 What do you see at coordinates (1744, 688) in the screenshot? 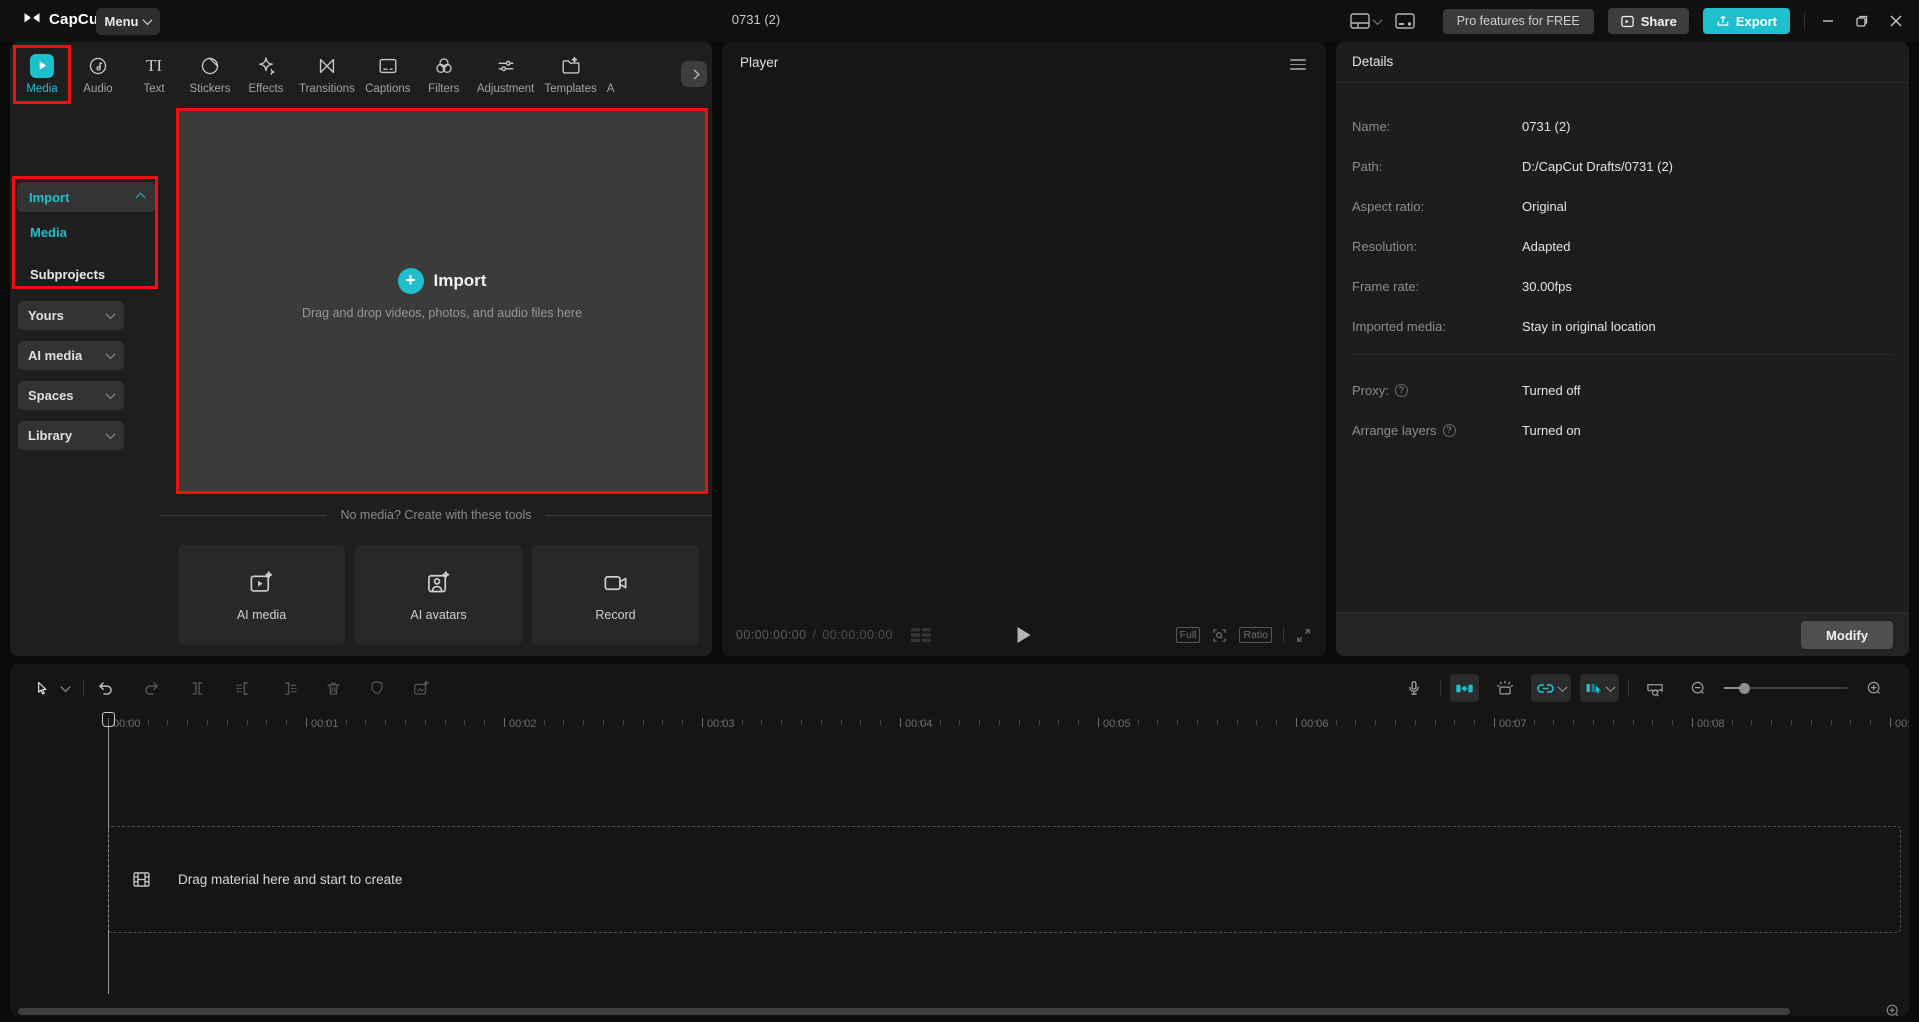
I see `zoom-slider-handle` at bounding box center [1744, 688].